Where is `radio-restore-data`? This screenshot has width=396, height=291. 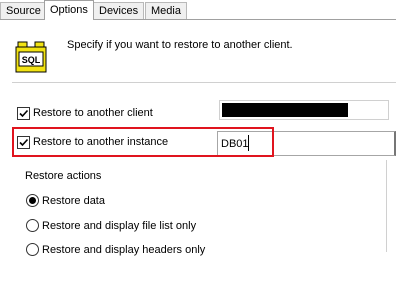
radio-restore-data is located at coordinates (32, 200).